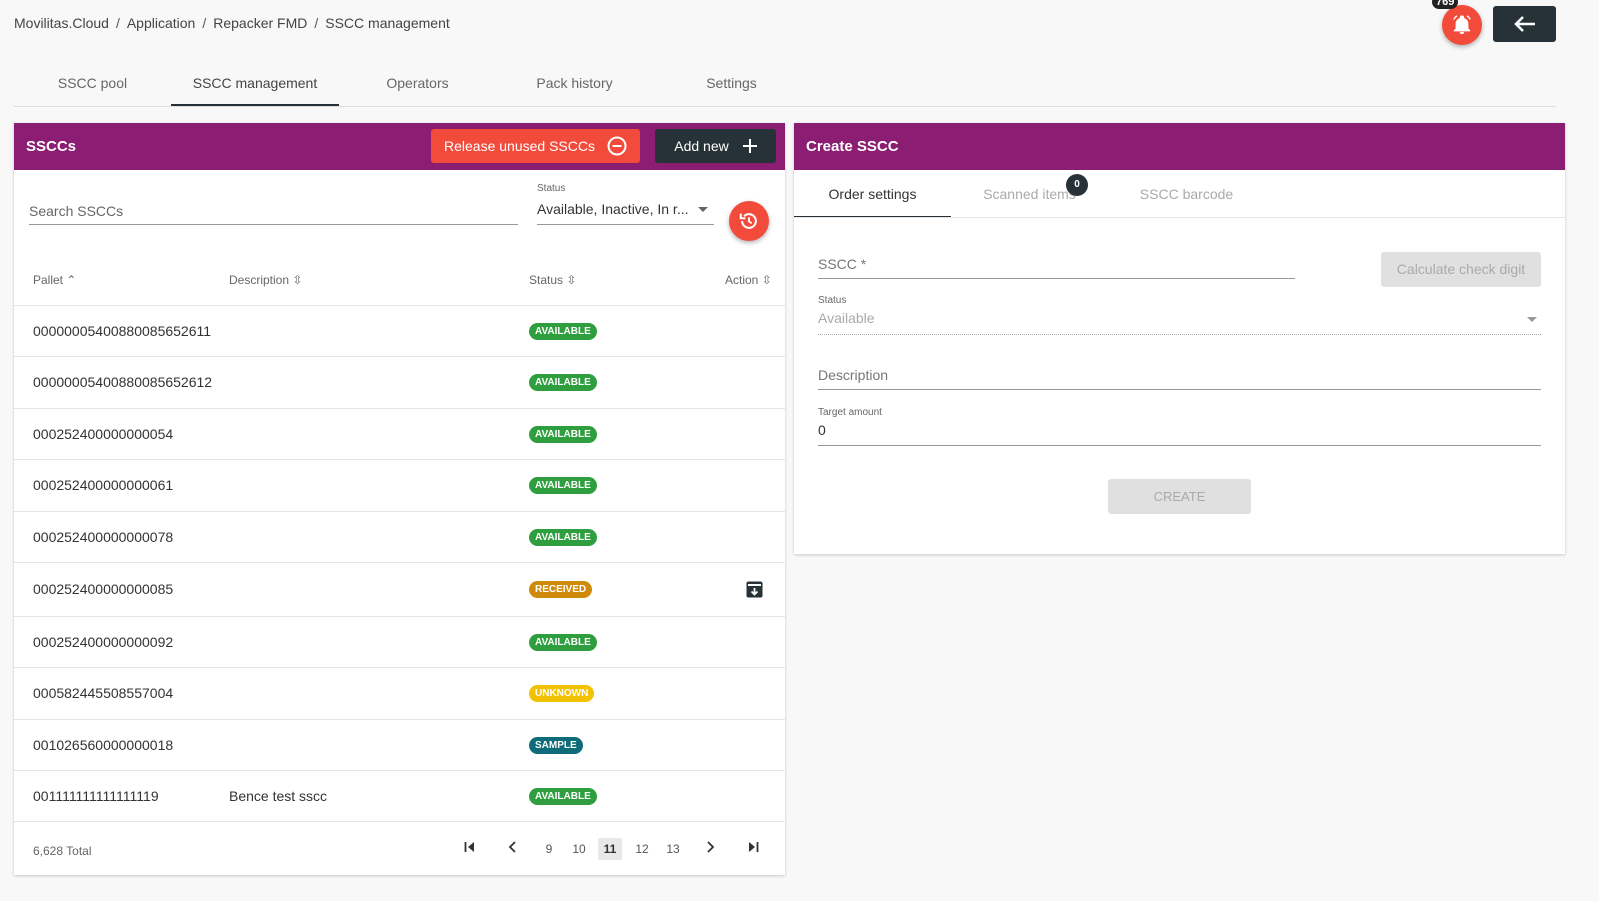 This screenshot has width=1599, height=901. I want to click on pallet-cell: 000582445508557004, so click(103, 693).